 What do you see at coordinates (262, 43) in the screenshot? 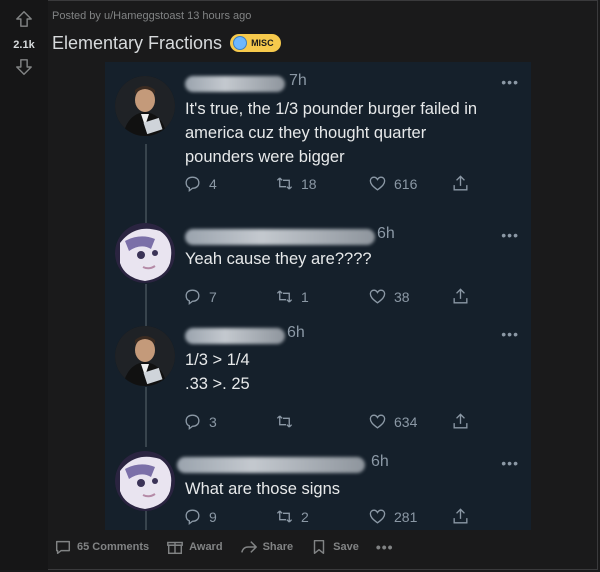
I see `flair-label: MISC` at bounding box center [262, 43].